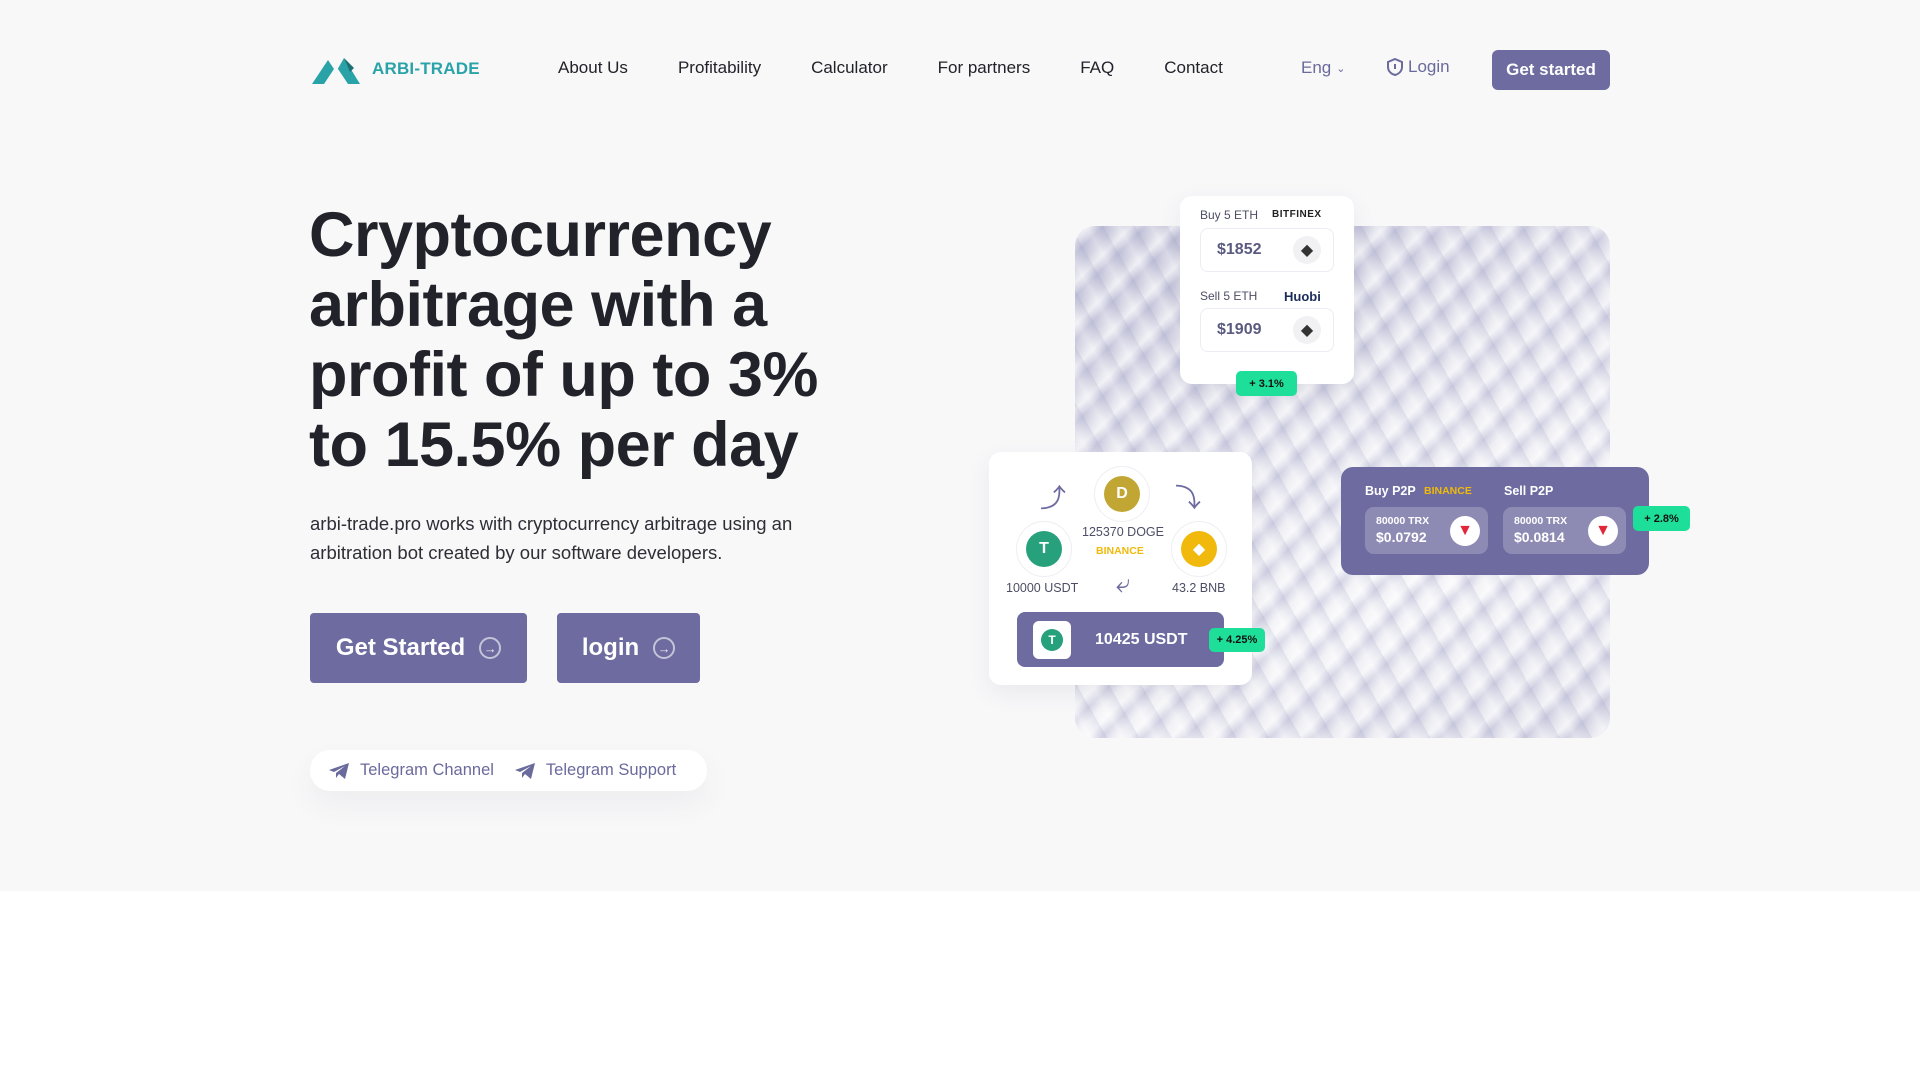 The width and height of the screenshot is (1920, 1080). I want to click on language-selector: Eng ⌄, so click(1323, 68).